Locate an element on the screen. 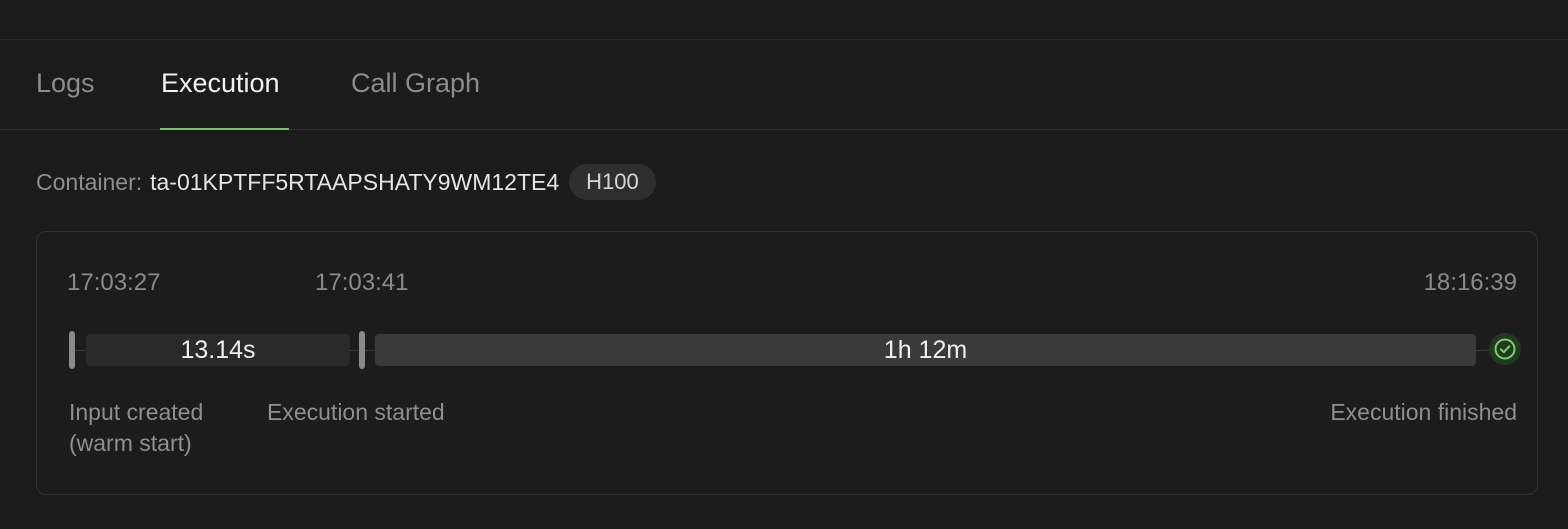 Image resolution: width=1568 pixels, height=529 pixels. execution-duration-label: 1h 12m is located at coordinates (925, 349).